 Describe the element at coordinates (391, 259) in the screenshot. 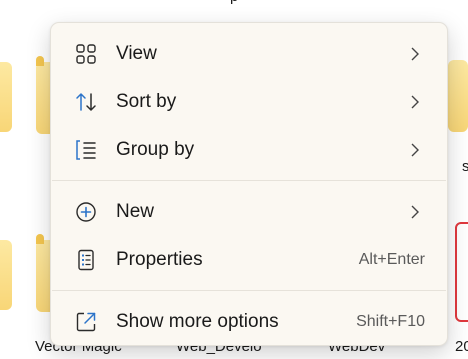

I see `keyboard-shortcut: Alt+Enter` at that location.